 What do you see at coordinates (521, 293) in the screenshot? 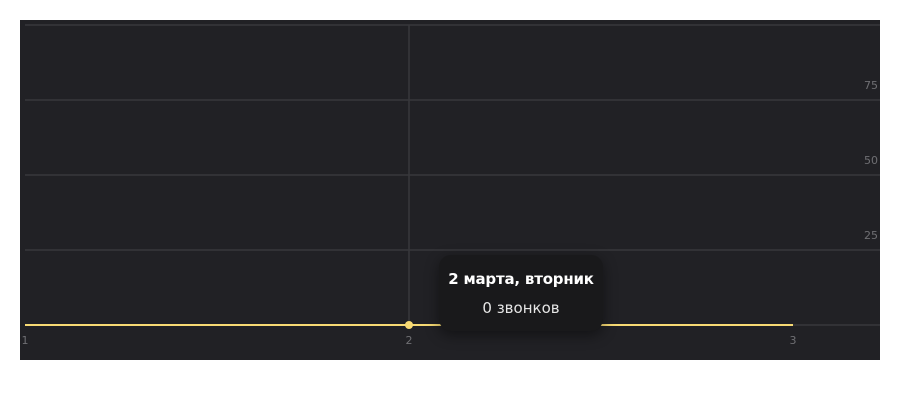
I see `chart-tooltip: 2 марта, вторник 0 звонков` at bounding box center [521, 293].